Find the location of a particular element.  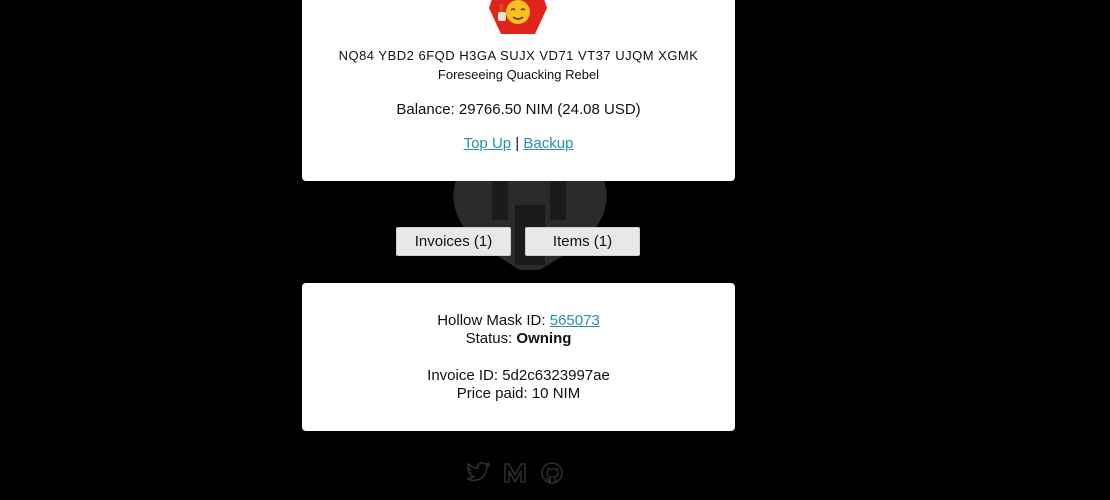

invoice-id-label: Invoice ID: is located at coordinates (465, 375).